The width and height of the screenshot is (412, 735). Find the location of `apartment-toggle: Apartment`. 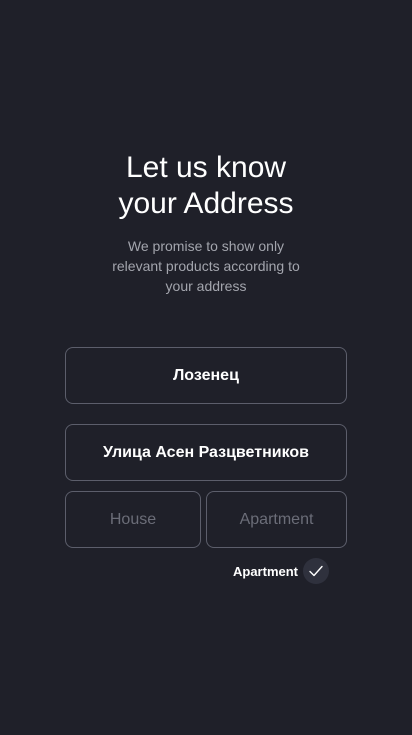

apartment-toggle: Apartment is located at coordinates (281, 571).